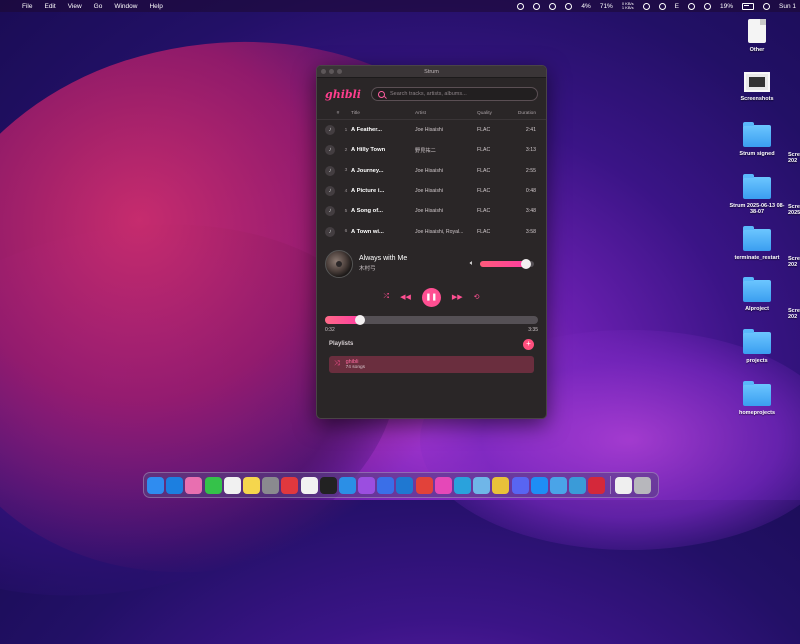 This screenshot has width=800, height=644. Describe the element at coordinates (597, 485) in the screenshot. I see `red-app-icon` at that location.